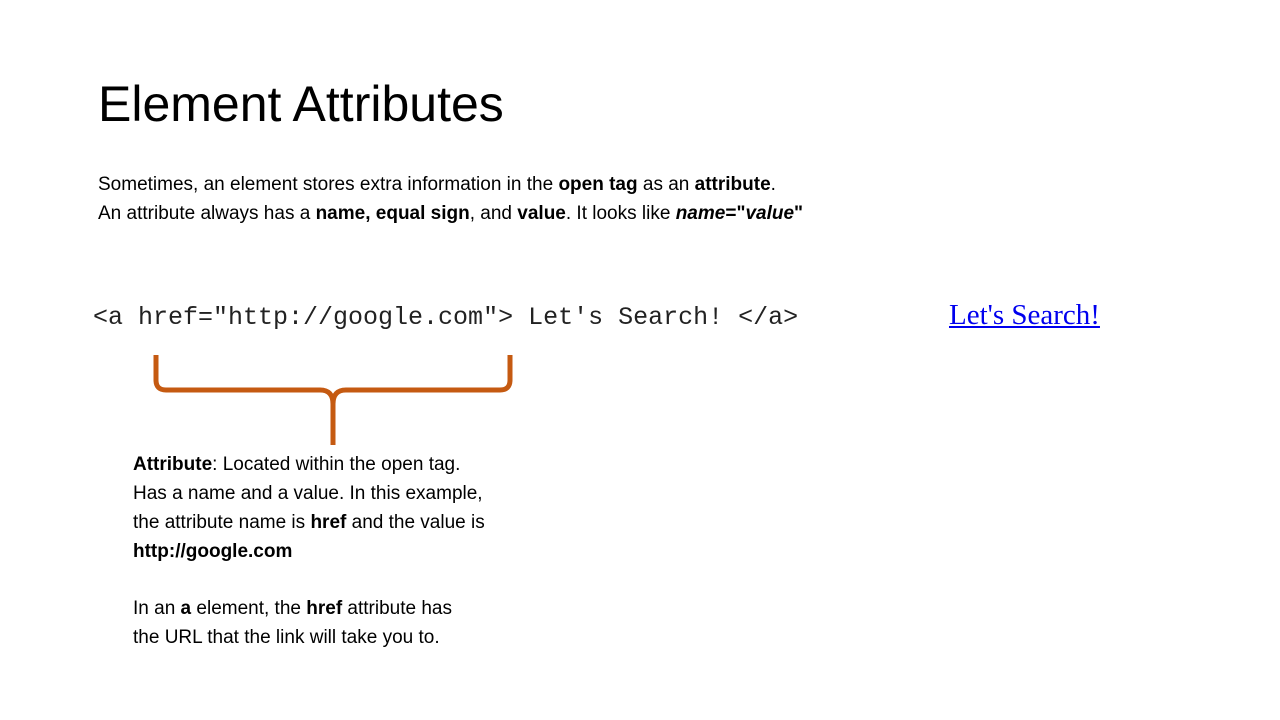 The image size is (1280, 720). I want to click on intro-attribute-term: attribute, so click(732, 184).